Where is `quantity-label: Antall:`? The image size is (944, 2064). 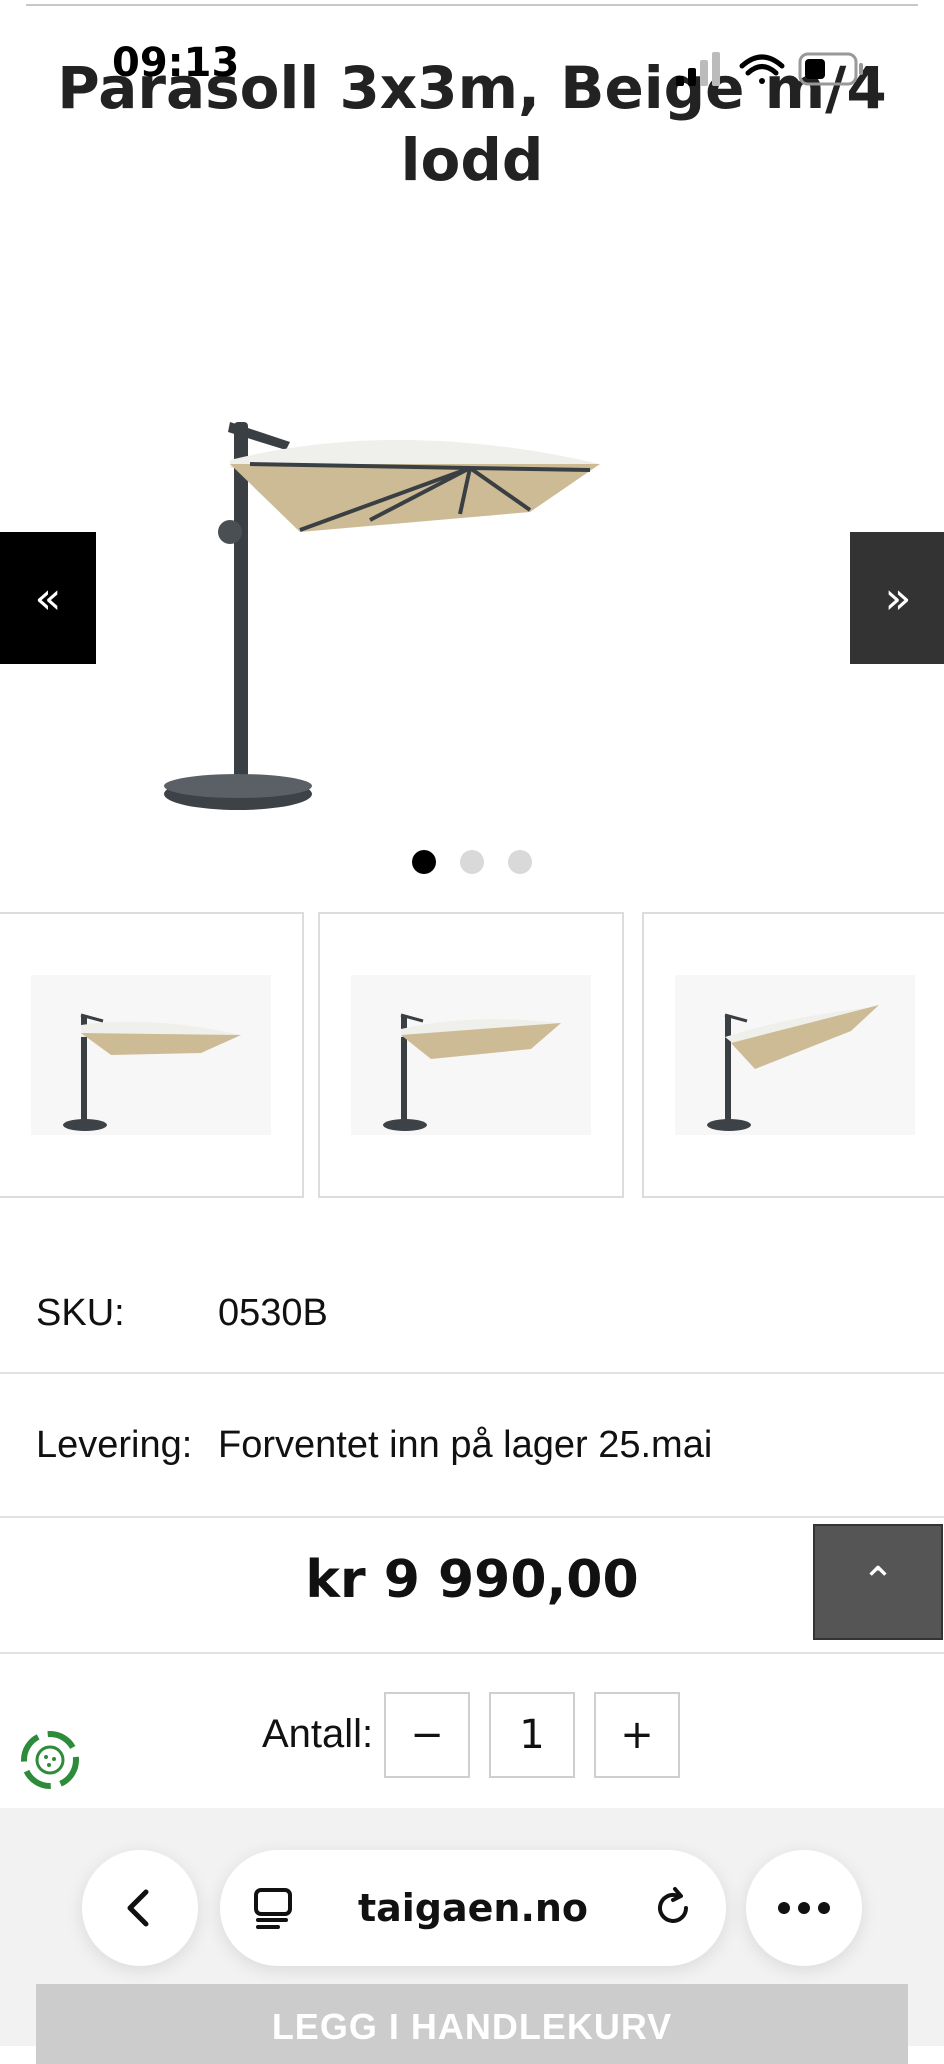
quantity-label: Antall: is located at coordinates (318, 1734).